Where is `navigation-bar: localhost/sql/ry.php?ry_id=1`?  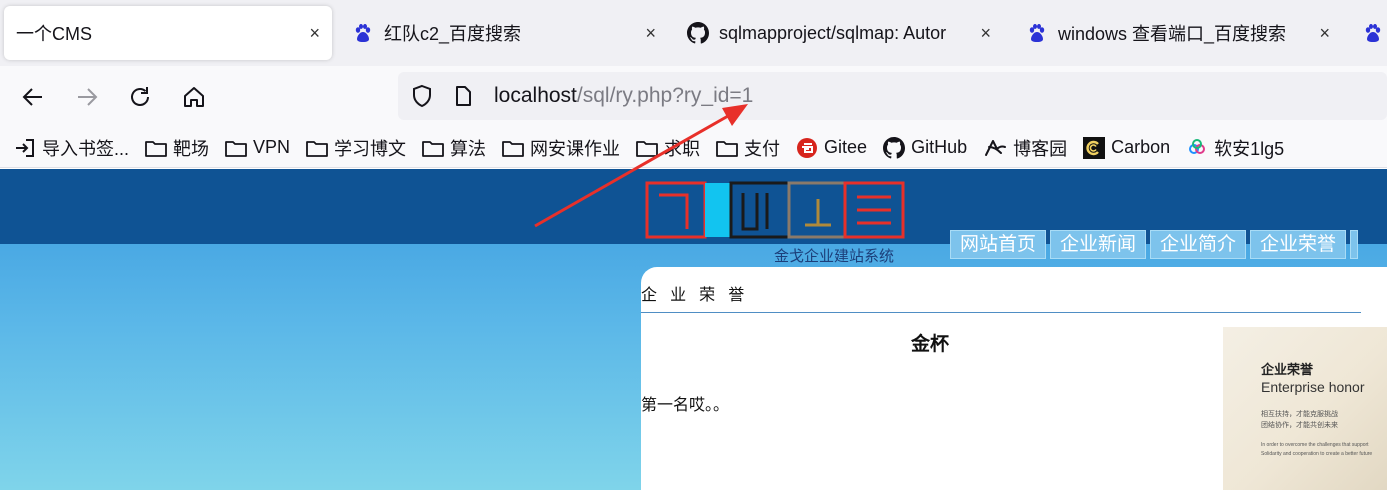 navigation-bar: localhost/sql/ry.php?ry_id=1 is located at coordinates (693, 97).